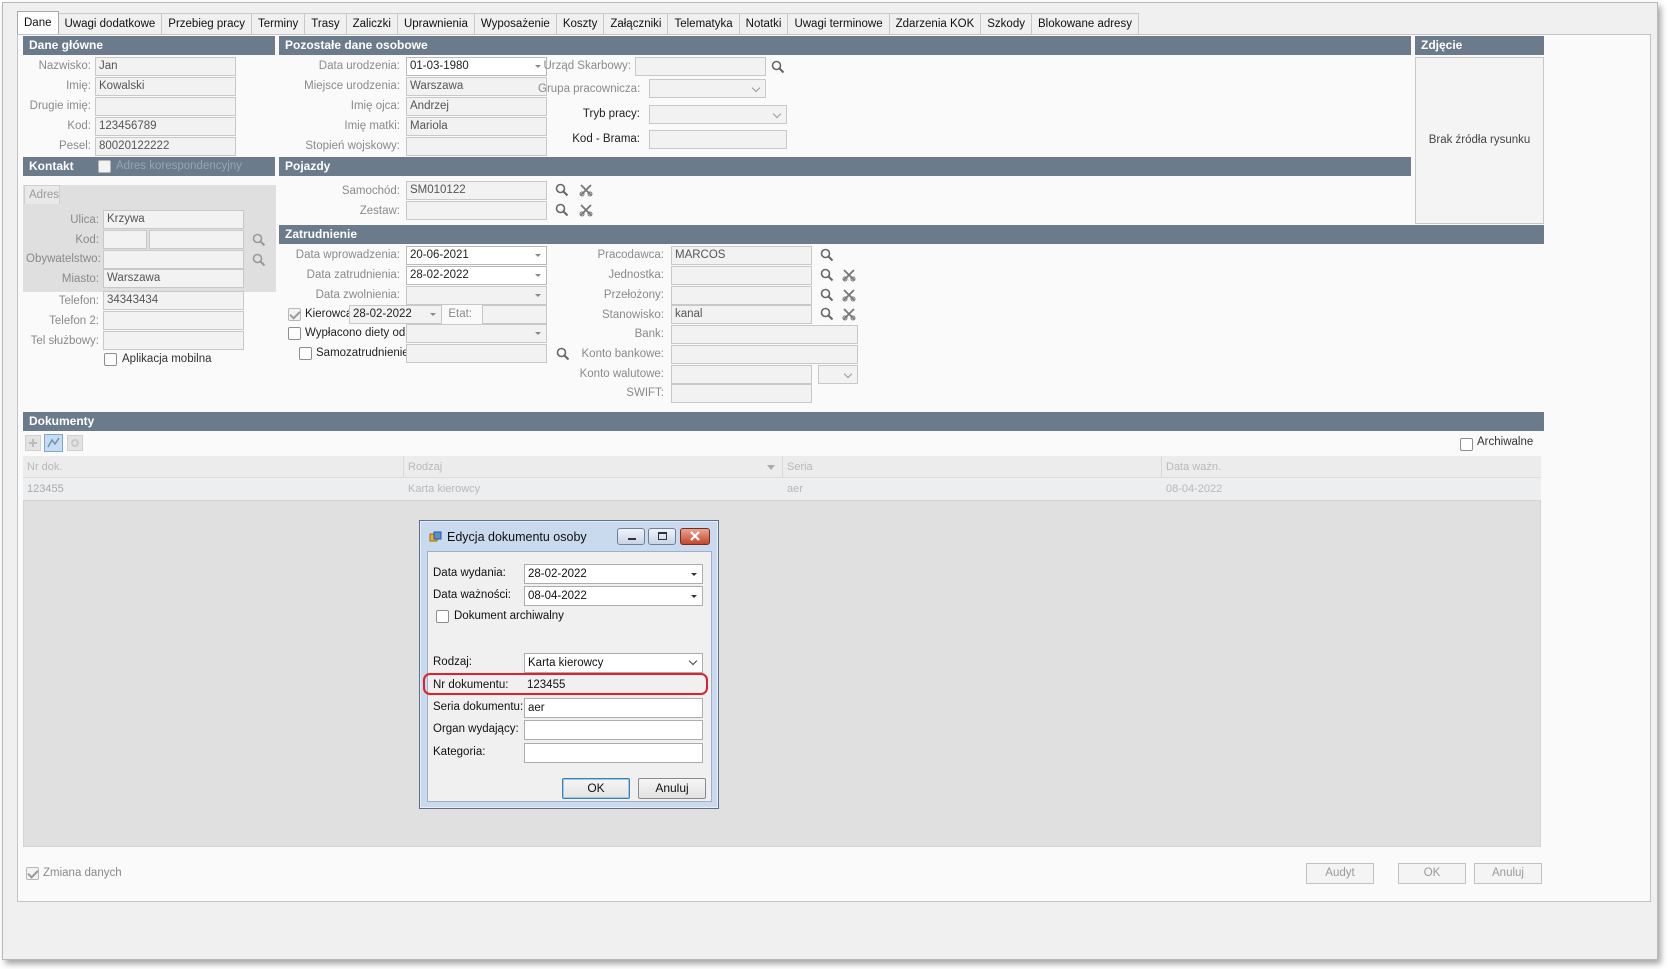  I want to click on unit-search-icon, so click(827, 275).